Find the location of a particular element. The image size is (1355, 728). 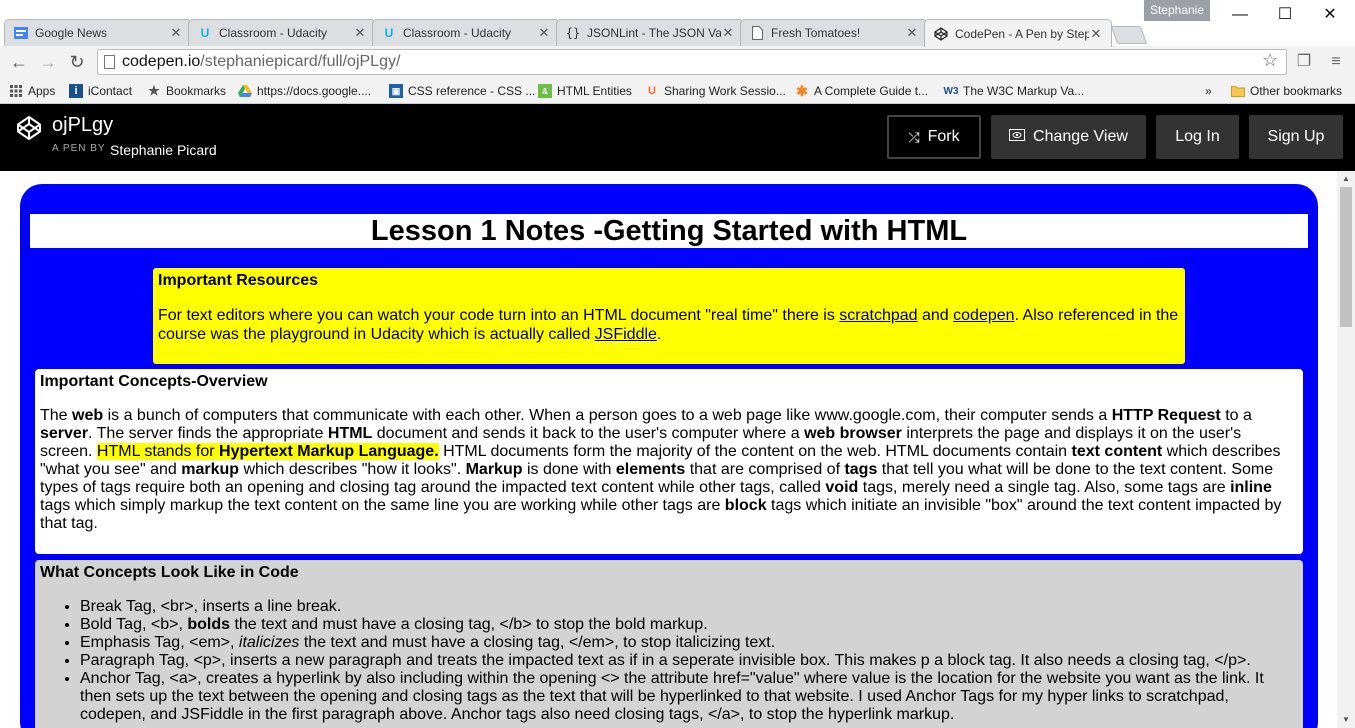

url-path: /stephaniepicard/full/ojPLgy/ is located at coordinates (300, 61).